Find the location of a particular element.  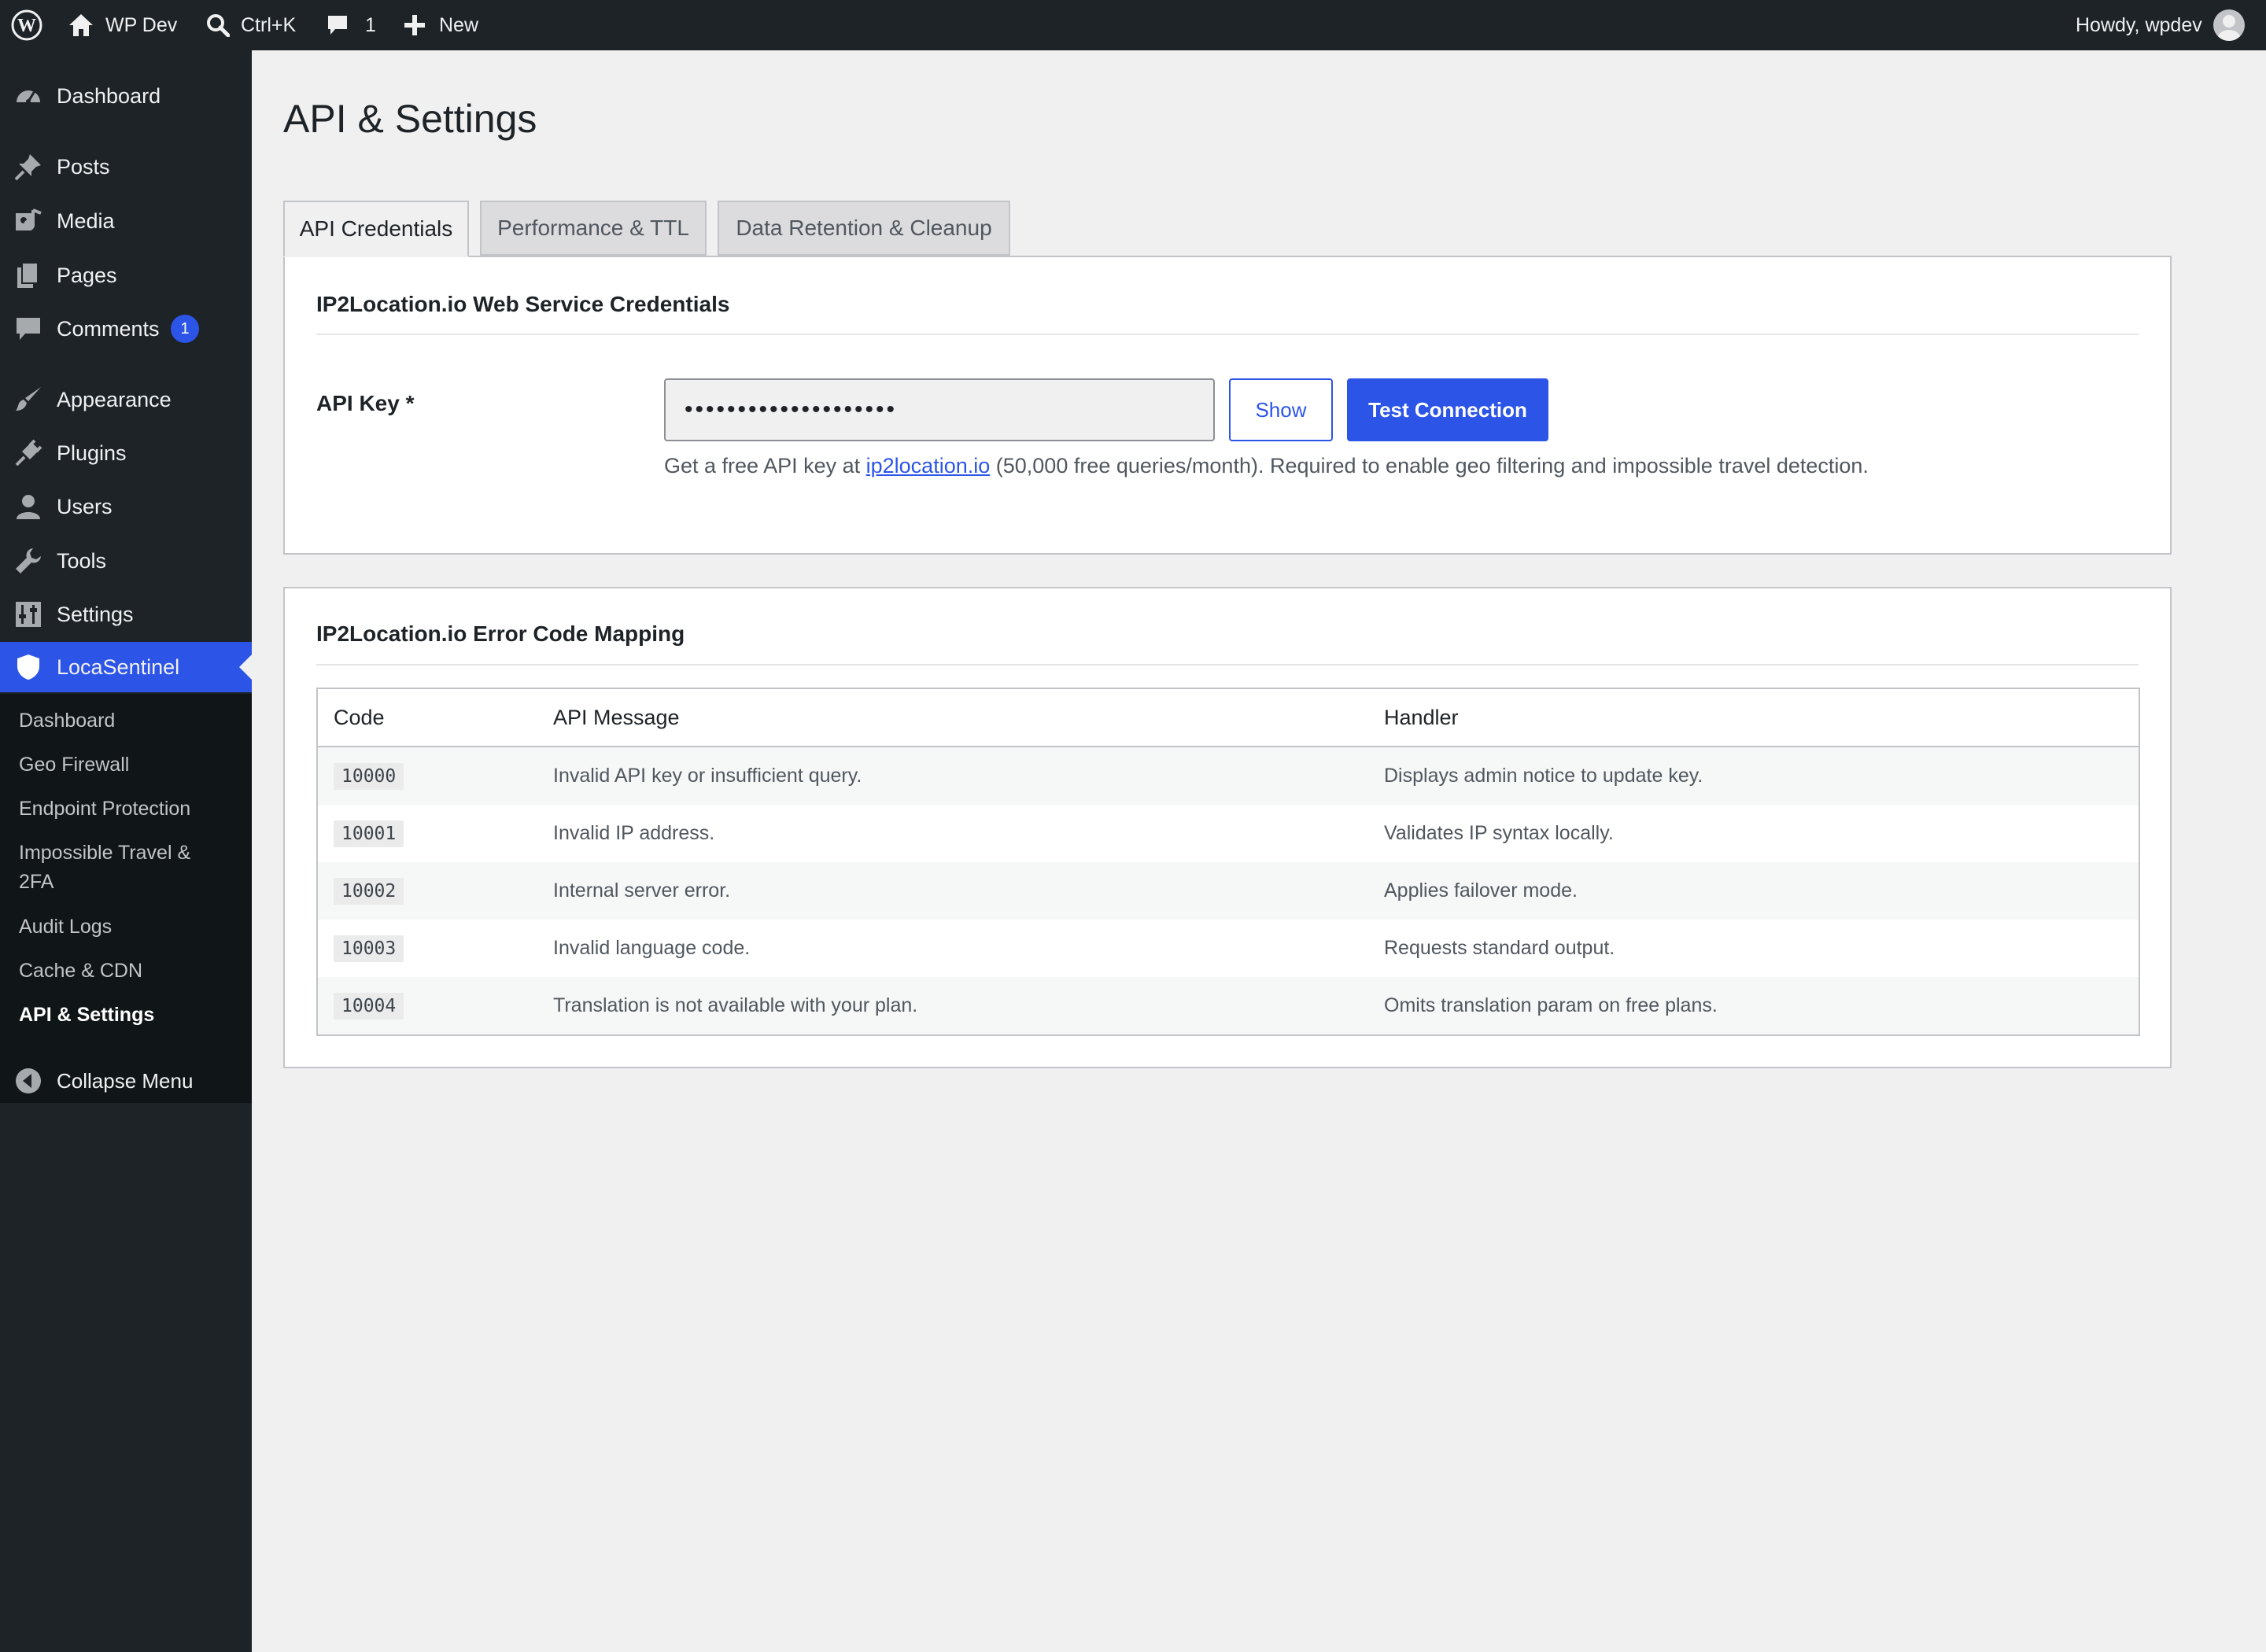

sidebar-item-label: Pages is located at coordinates (87, 275).